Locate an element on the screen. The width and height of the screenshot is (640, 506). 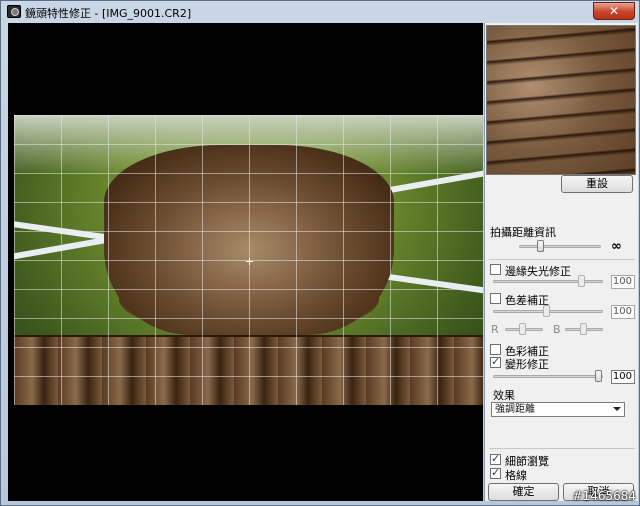
color-blur-checkbox is located at coordinates (495, 349).